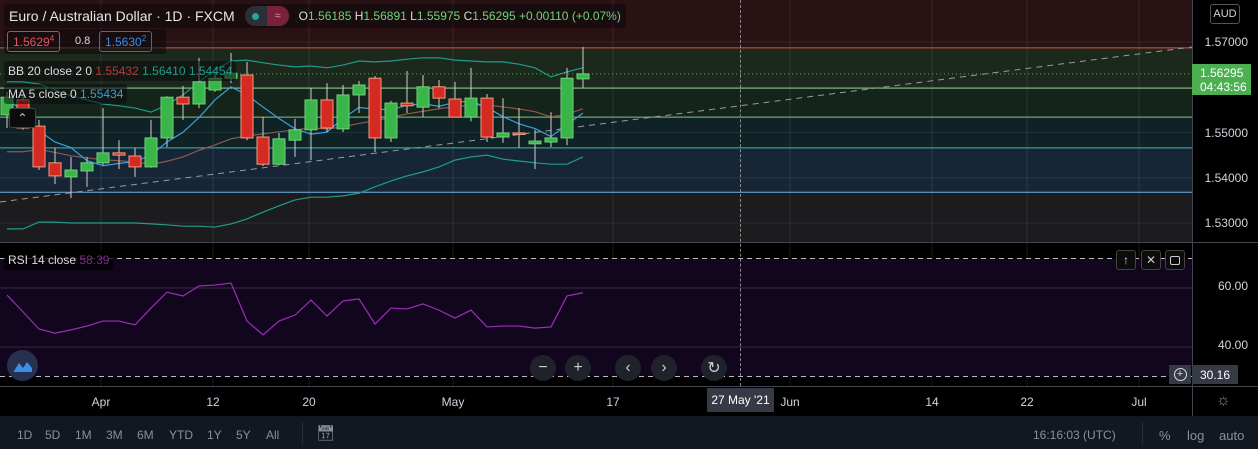 This screenshot has height=449, width=1258. Describe the element at coordinates (256, 16) in the screenshot. I see `market-open-icon` at that location.